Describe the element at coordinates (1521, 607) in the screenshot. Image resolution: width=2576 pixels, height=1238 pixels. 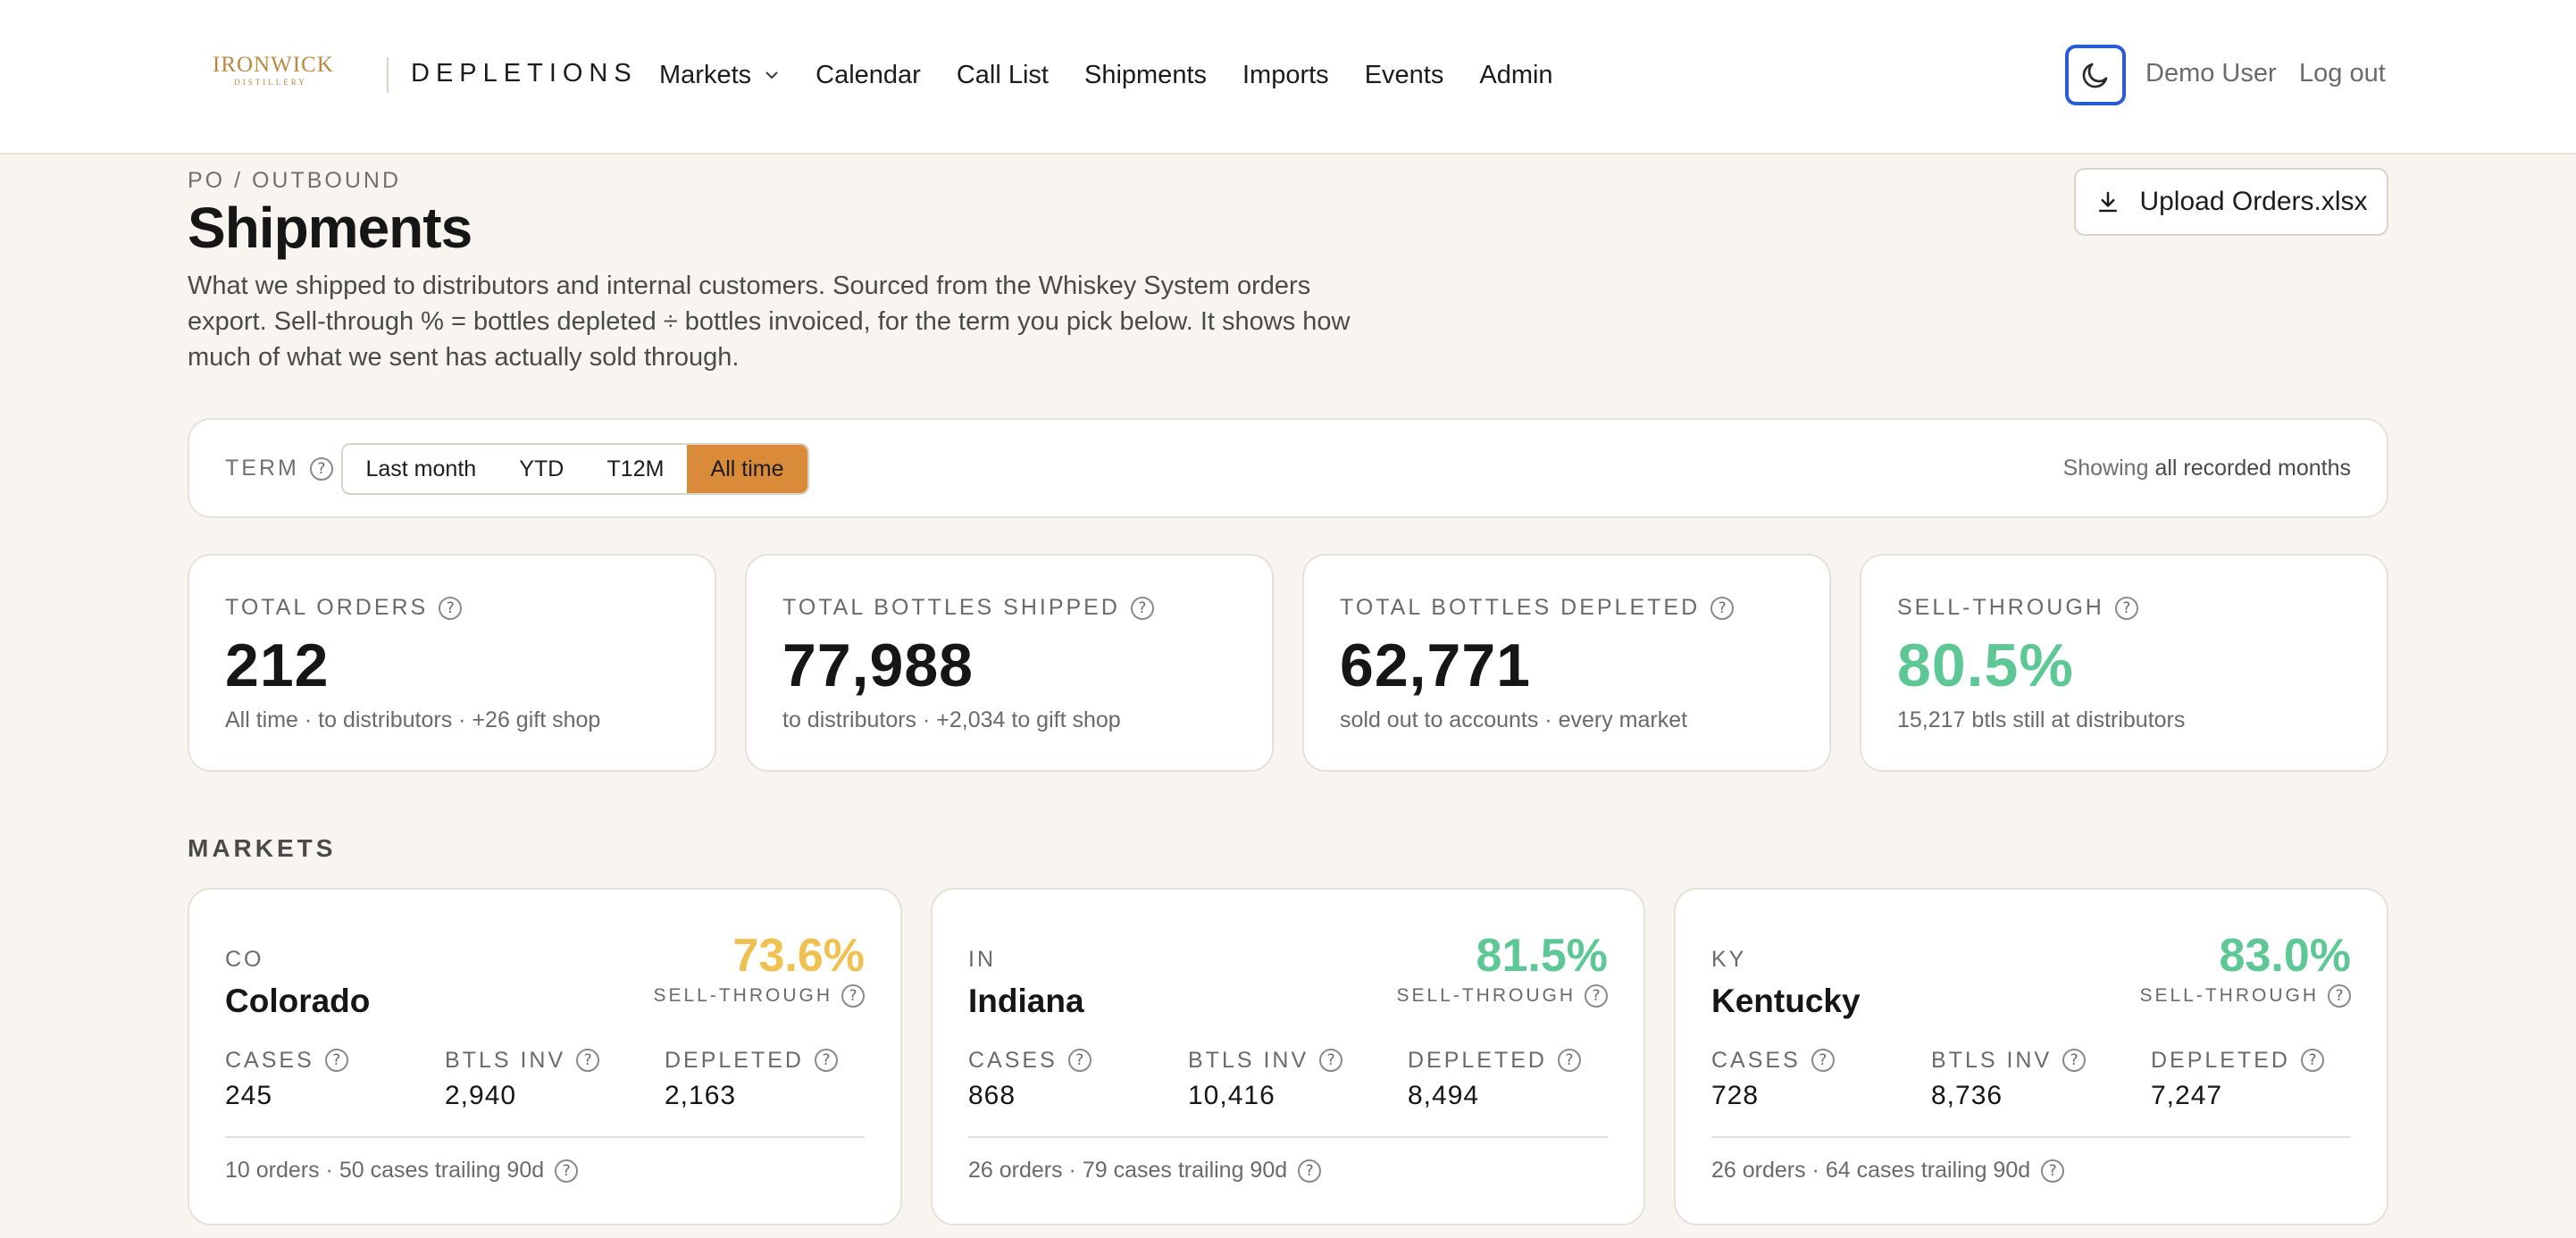
I see `stat-label-text: TOTAL BOTTLES DEPLETED` at that location.